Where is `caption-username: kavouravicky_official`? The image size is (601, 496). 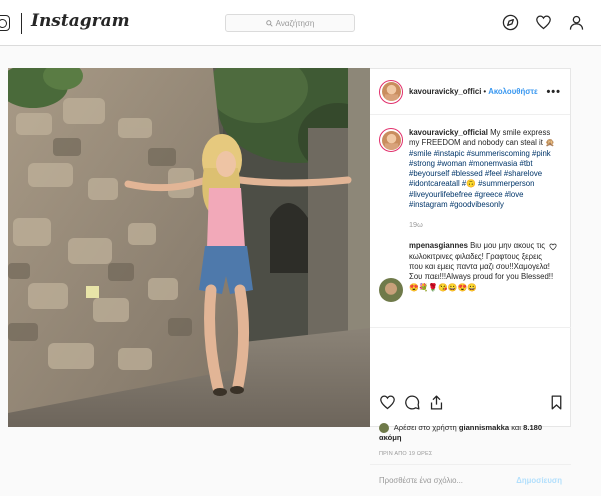 caption-username: kavouravicky_official is located at coordinates (448, 132).